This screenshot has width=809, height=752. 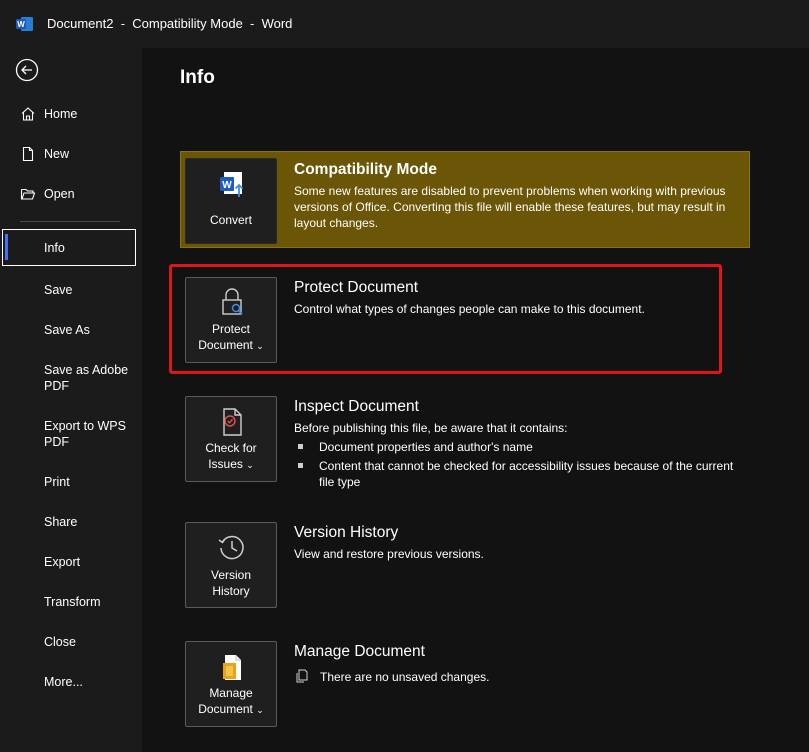 What do you see at coordinates (28, 194) in the screenshot?
I see `open-folder-icon` at bounding box center [28, 194].